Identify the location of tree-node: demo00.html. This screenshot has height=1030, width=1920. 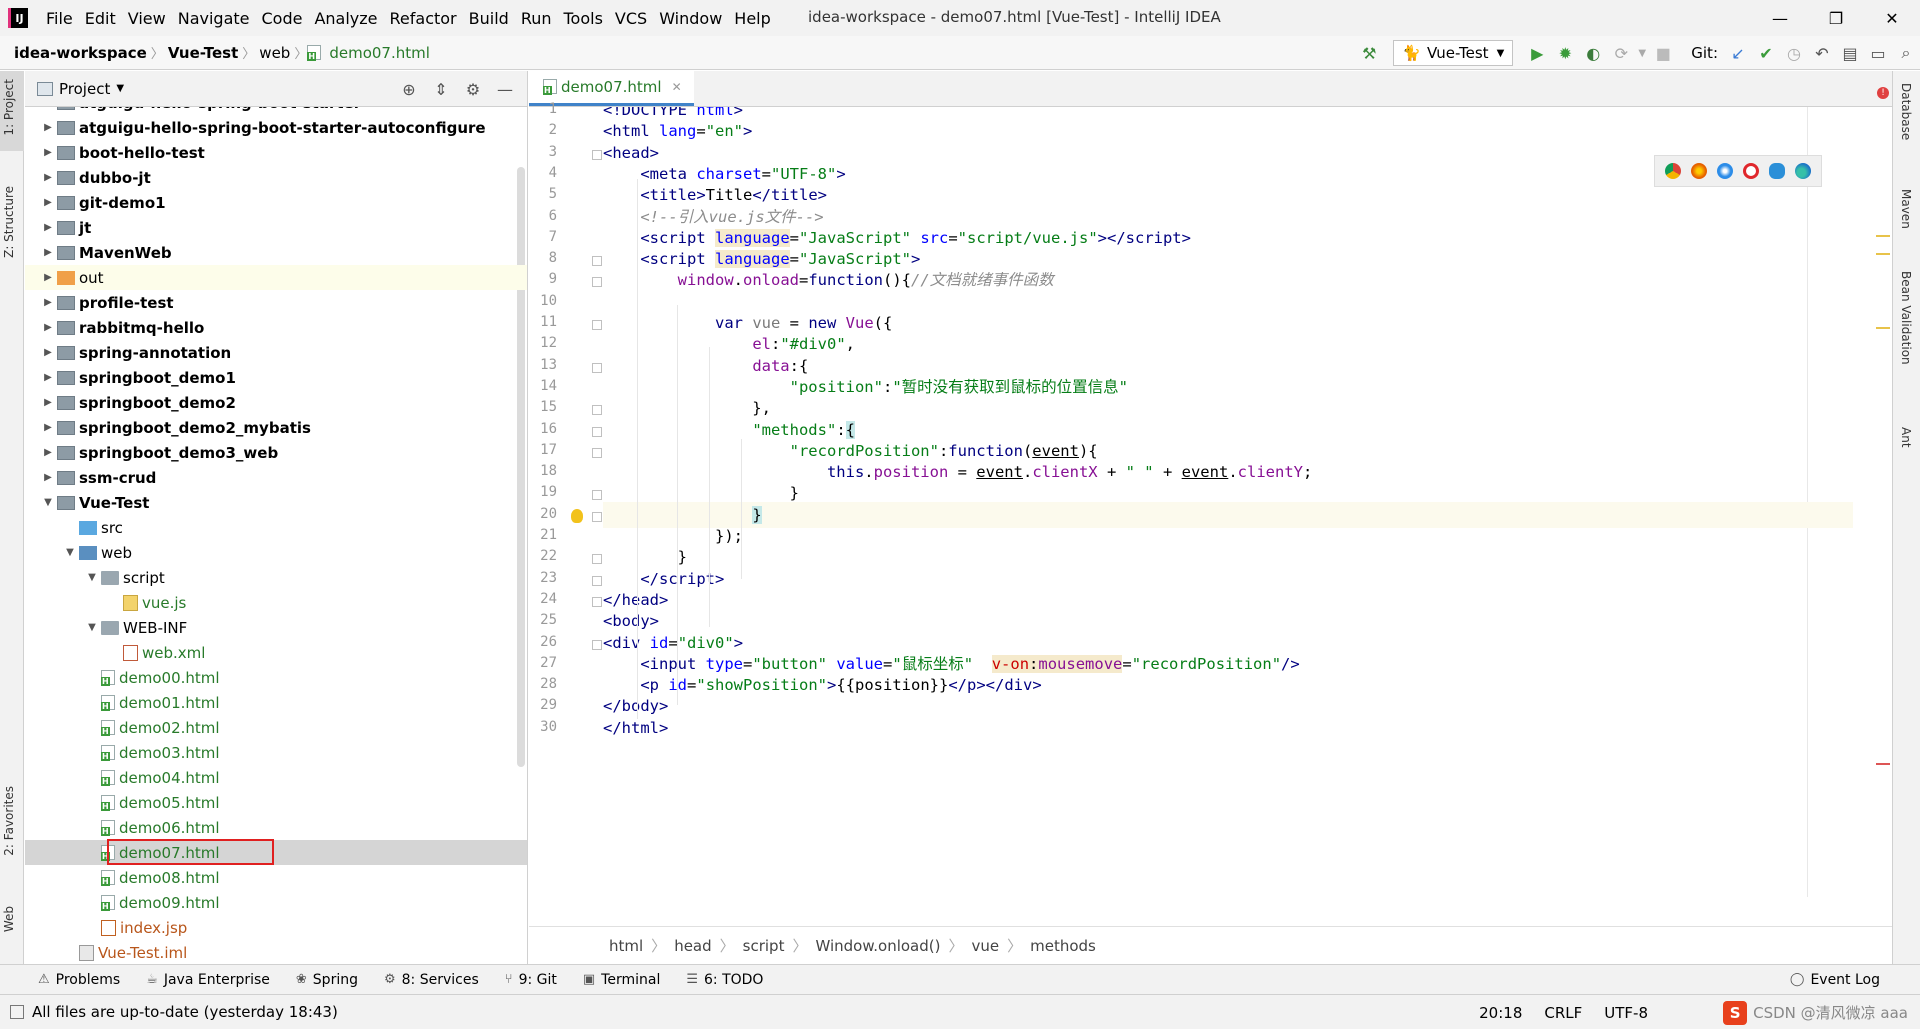
(276, 677).